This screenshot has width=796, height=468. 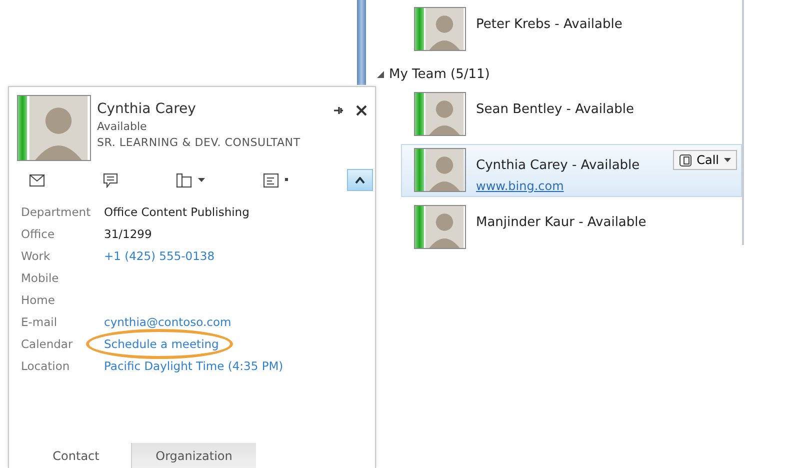 I want to click on field-label: Work, so click(x=36, y=256).